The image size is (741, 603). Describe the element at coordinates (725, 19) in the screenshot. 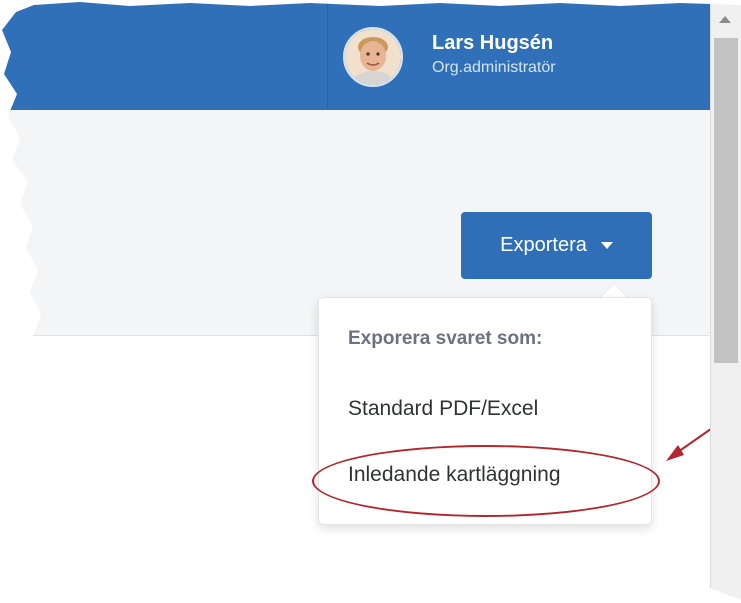

I see `scroll-up-arrow-icon` at that location.